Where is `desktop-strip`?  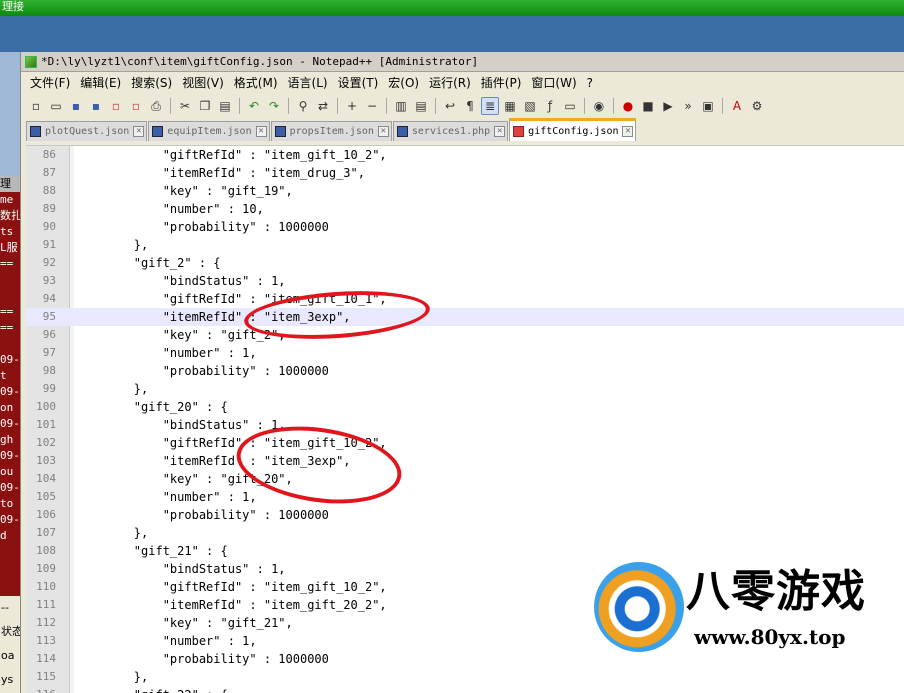
desktop-strip is located at coordinates (452, 34).